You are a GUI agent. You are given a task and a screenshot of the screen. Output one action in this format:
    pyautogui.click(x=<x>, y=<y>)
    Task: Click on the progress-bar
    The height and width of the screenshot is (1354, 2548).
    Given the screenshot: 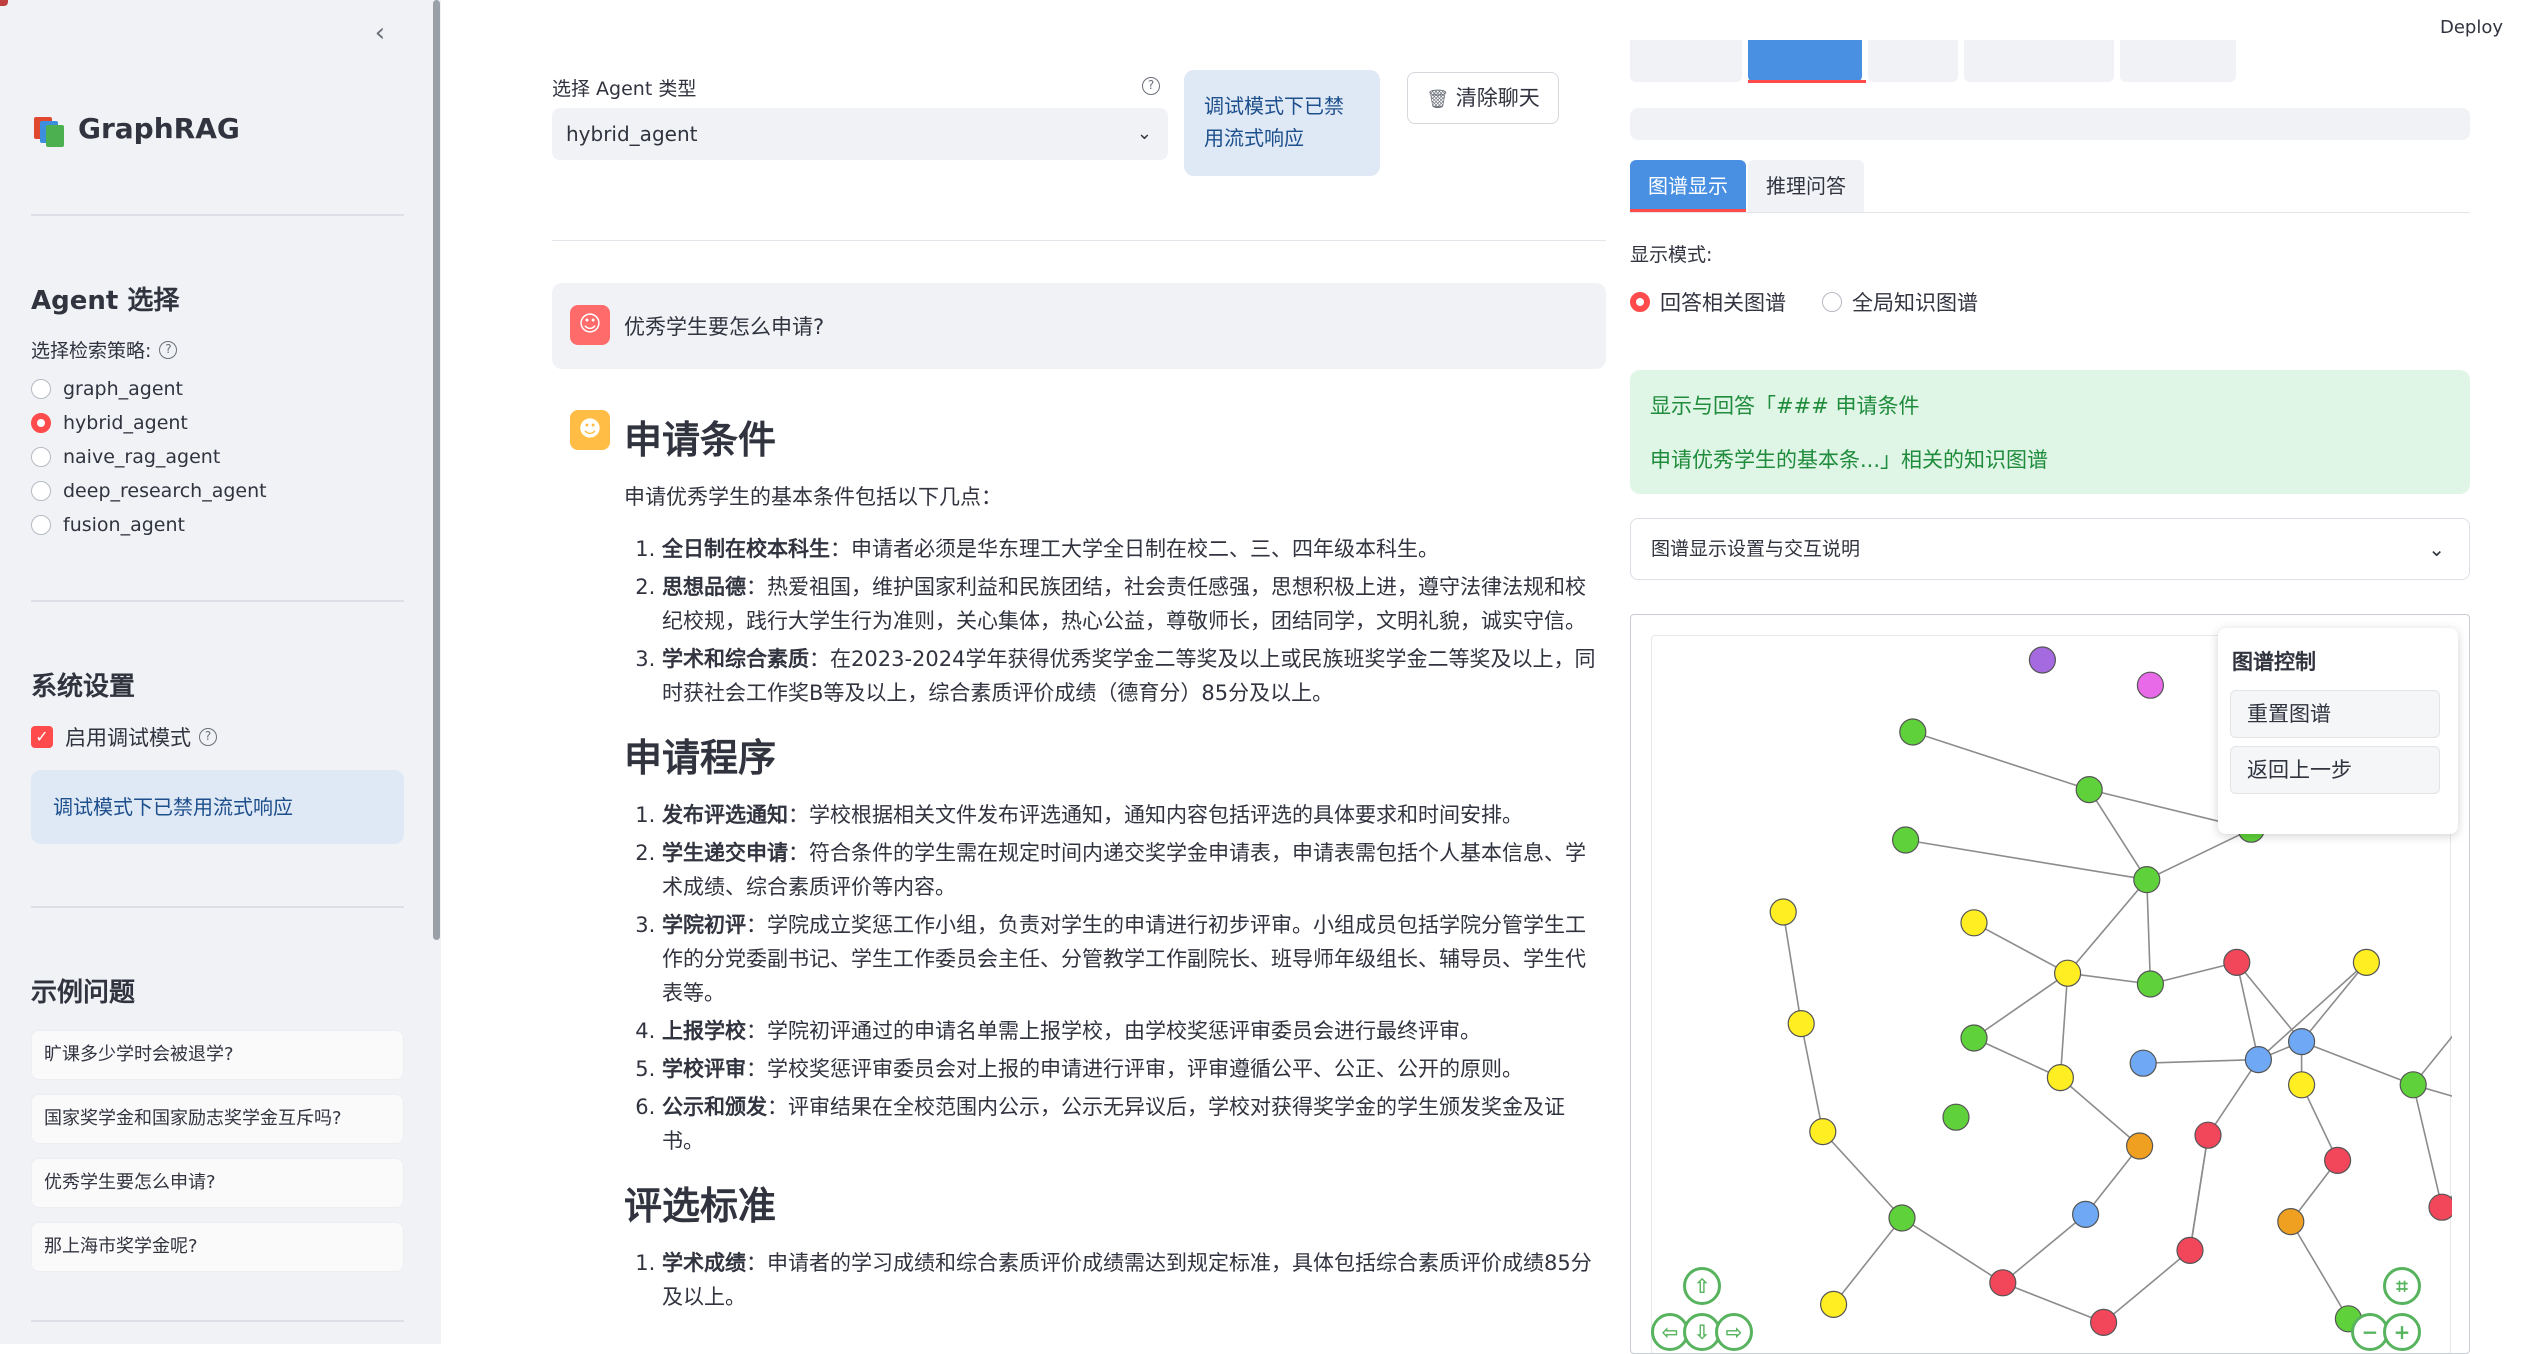 What is the action you would take?
    pyautogui.click(x=2050, y=124)
    